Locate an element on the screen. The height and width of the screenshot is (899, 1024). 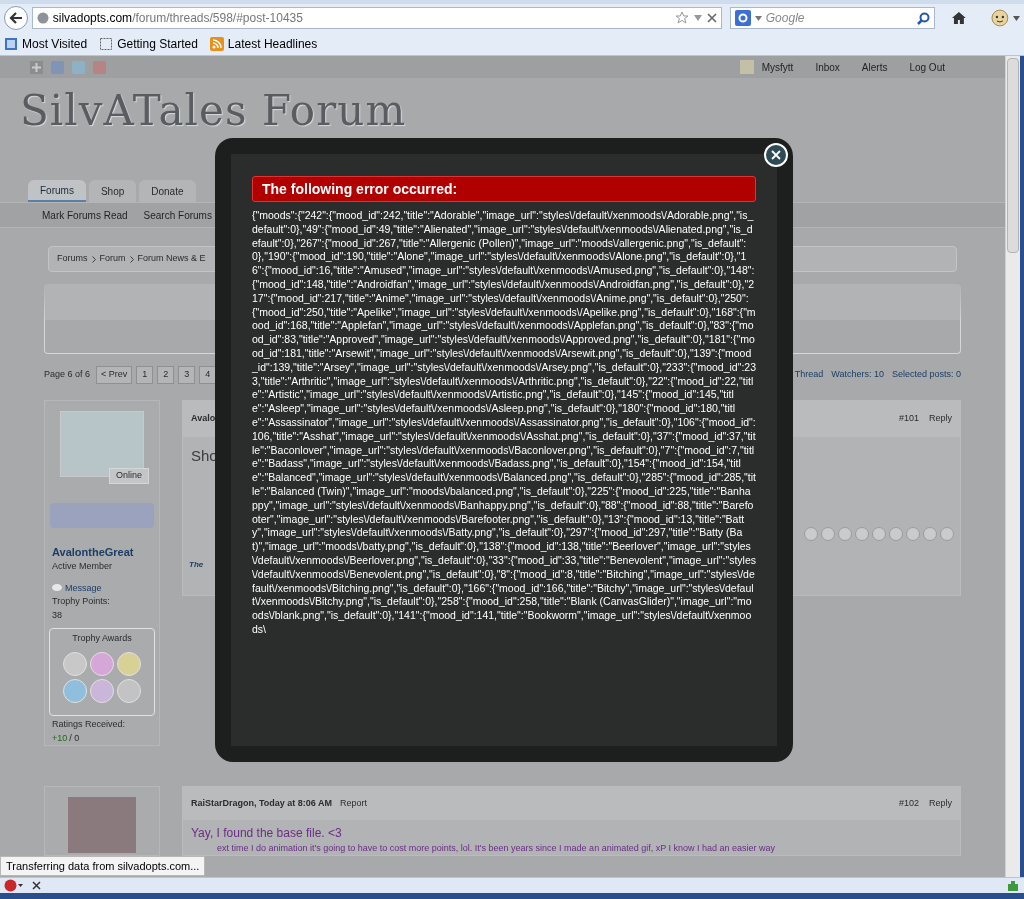
breadcrumb-link: Forums is located at coordinates (72, 259).